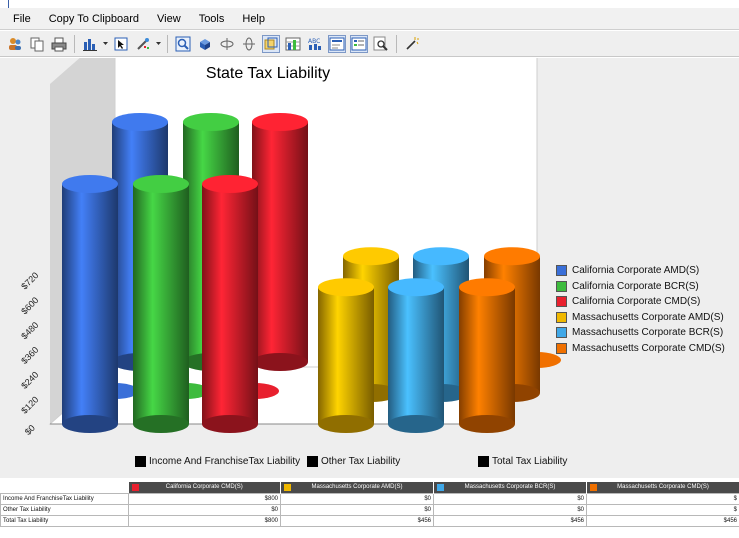 Image resolution: width=739 pixels, height=538 pixels. I want to click on legend-label: California Corporate AMD(S), so click(636, 271).